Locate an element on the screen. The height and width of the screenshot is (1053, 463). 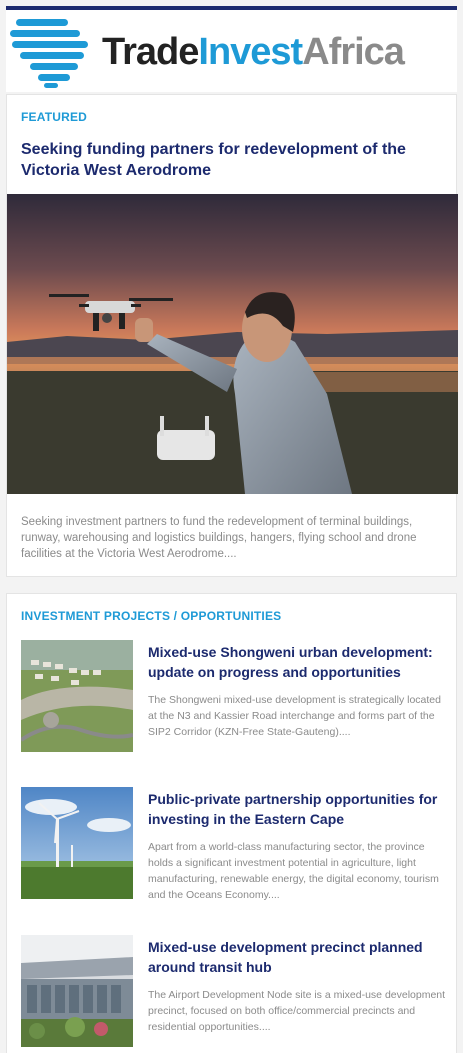
logo-word-invest: Invest is located at coordinates (250, 52).